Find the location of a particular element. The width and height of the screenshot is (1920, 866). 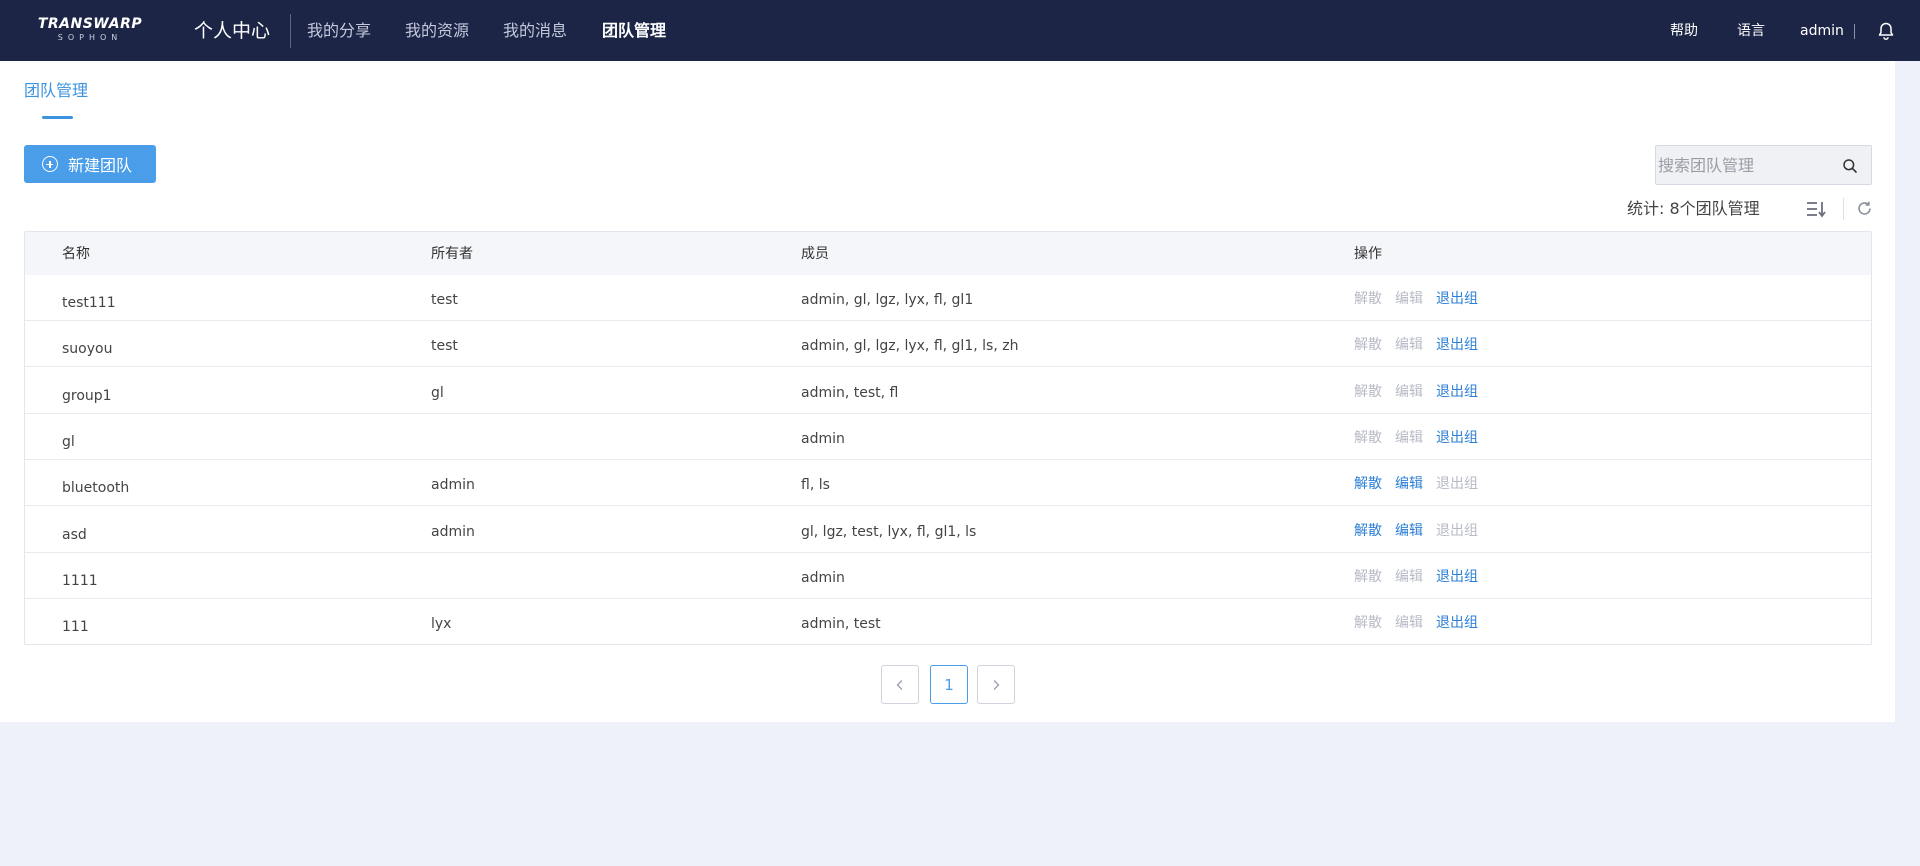

nav-right-divider is located at coordinates (1854, 31).